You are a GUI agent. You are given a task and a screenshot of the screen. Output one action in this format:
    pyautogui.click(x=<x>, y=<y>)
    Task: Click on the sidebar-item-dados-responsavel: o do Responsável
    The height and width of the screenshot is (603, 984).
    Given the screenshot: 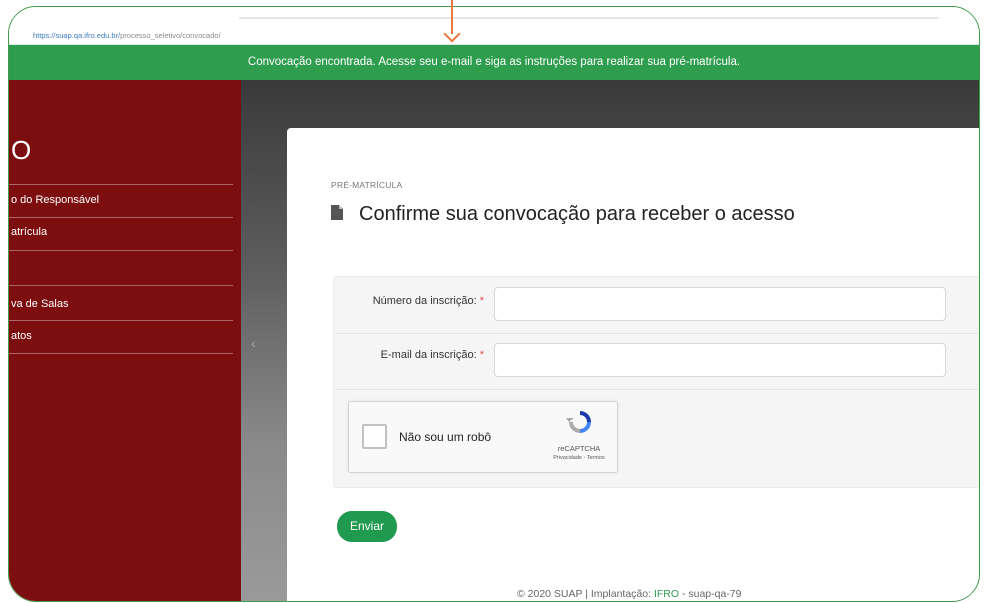 What is the action you would take?
    pyautogui.click(x=55, y=200)
    